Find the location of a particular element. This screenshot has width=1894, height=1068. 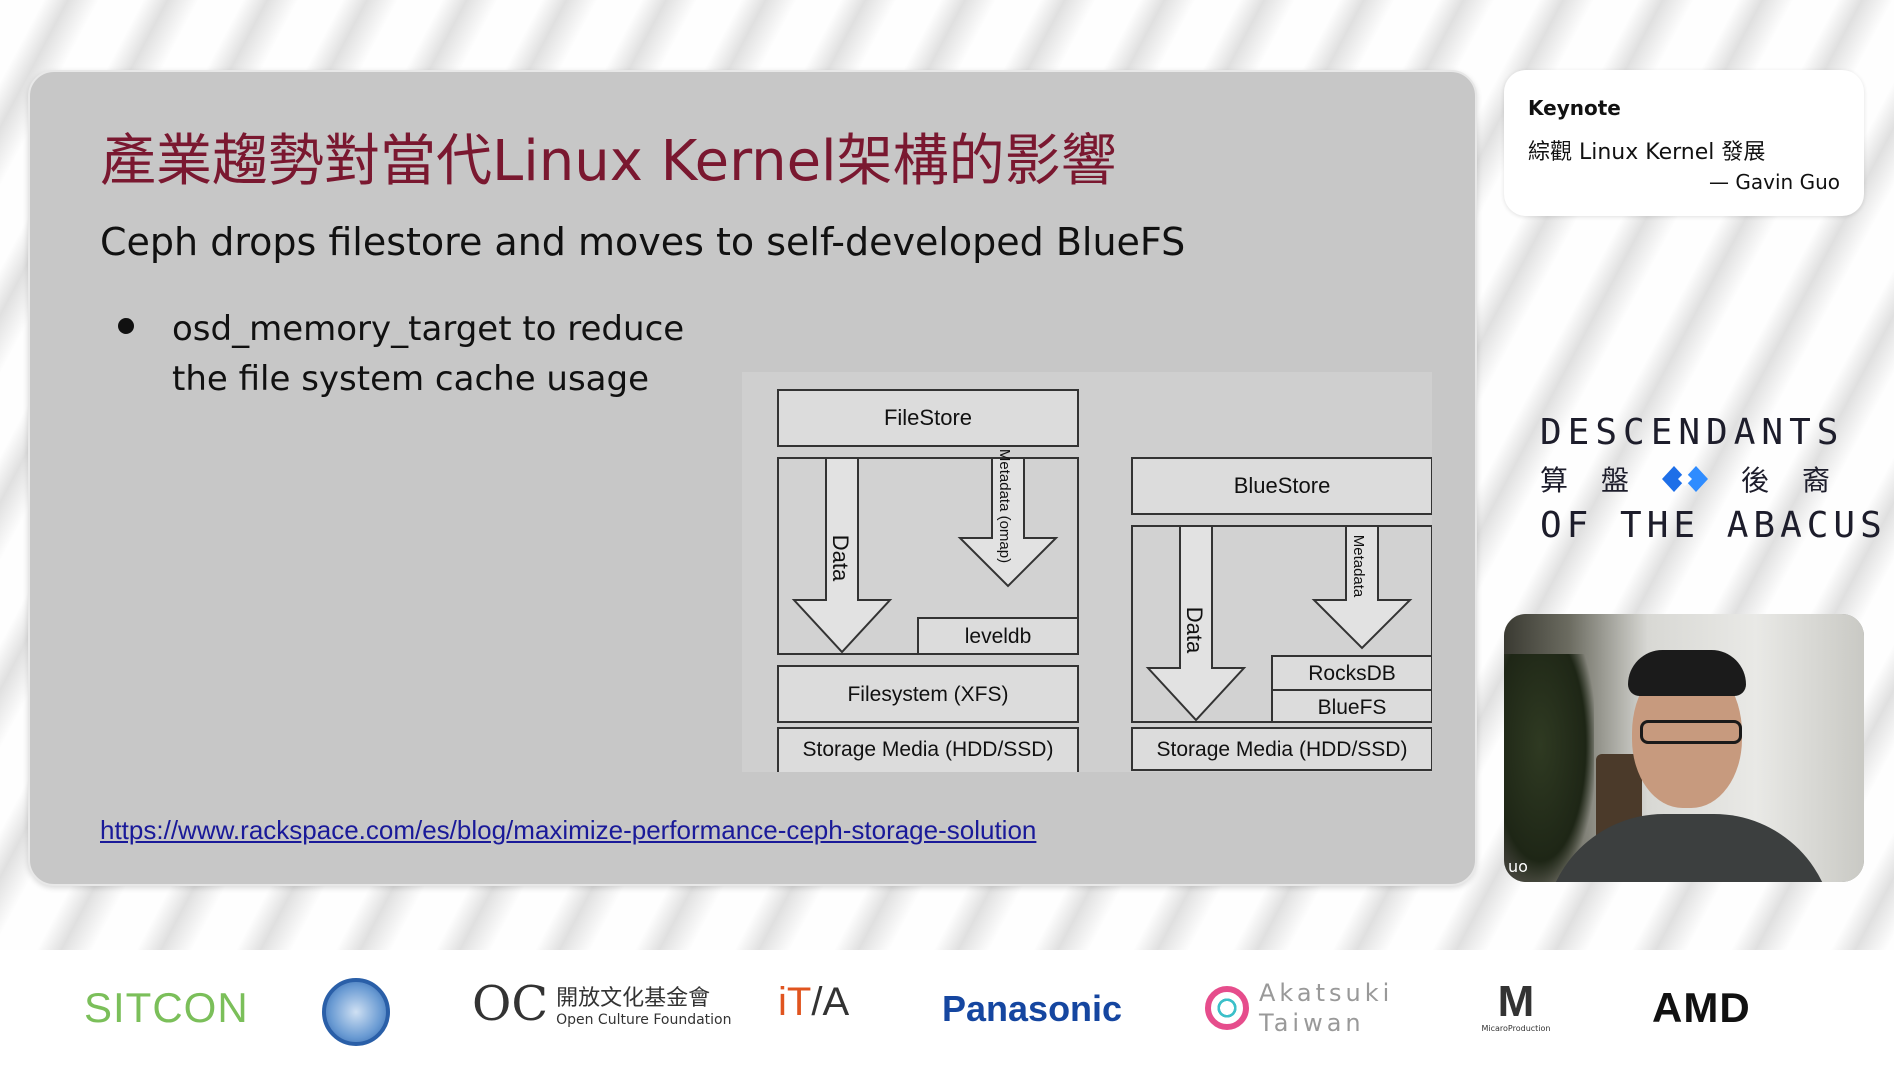

glasses-icon is located at coordinates (1691, 732).